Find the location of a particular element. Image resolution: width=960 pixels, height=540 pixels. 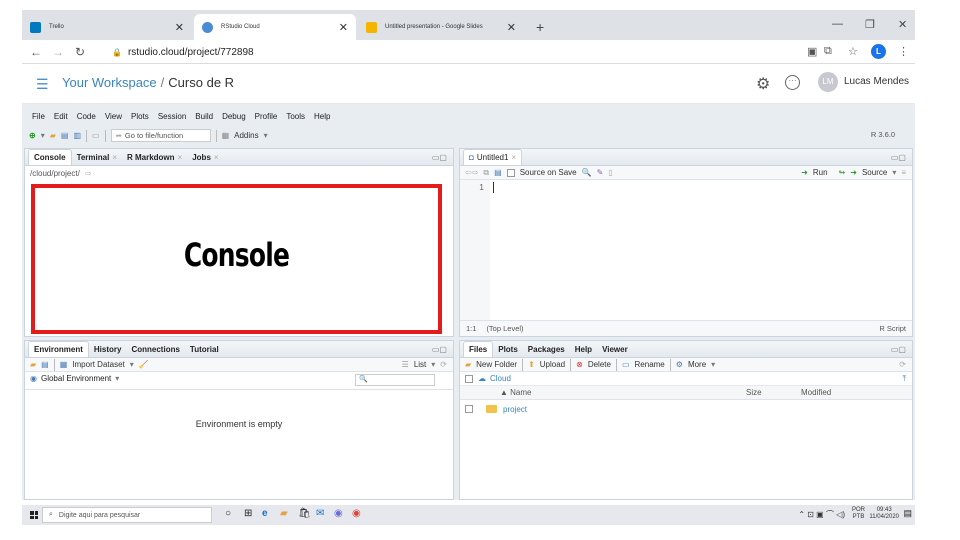

save-icon: ▤ is located at coordinates (65, 135).